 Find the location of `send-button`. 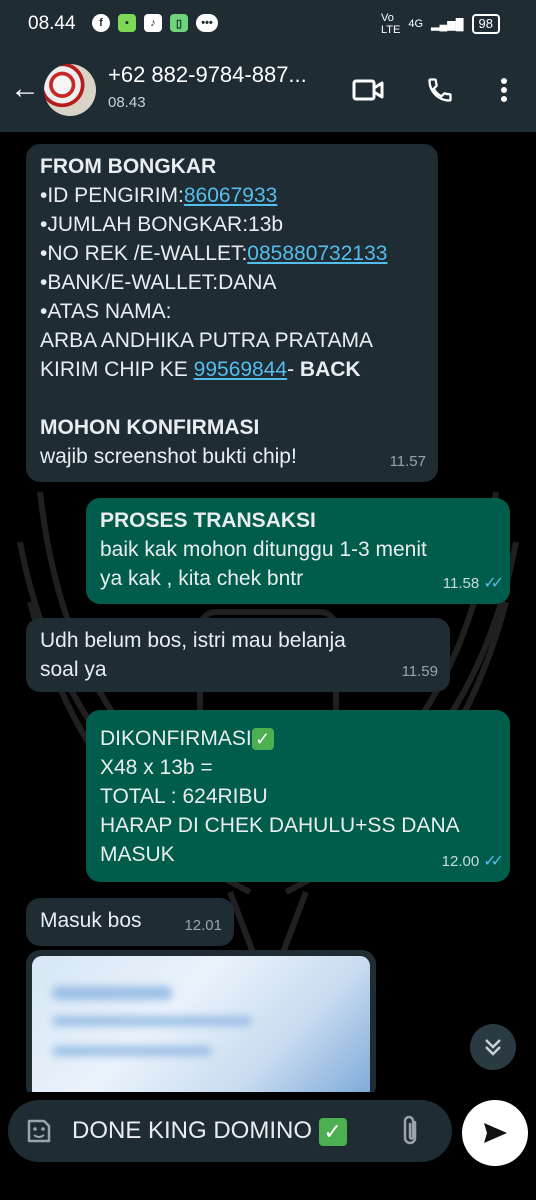

send-button is located at coordinates (495, 1133).